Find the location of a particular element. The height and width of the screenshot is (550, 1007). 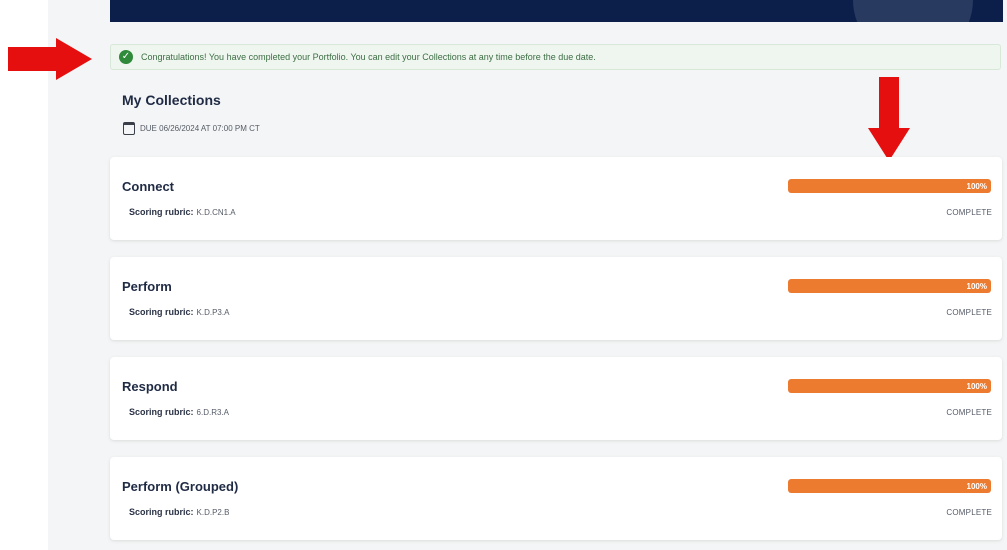

annotation-arrow-right-icon is located at coordinates (74, 59).